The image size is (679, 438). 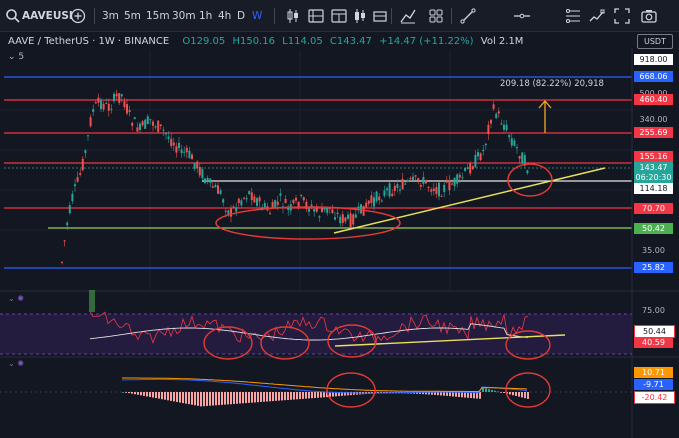 What do you see at coordinates (530, 180) in the screenshot?
I see `highlight-ellipse-current` at bounding box center [530, 180].